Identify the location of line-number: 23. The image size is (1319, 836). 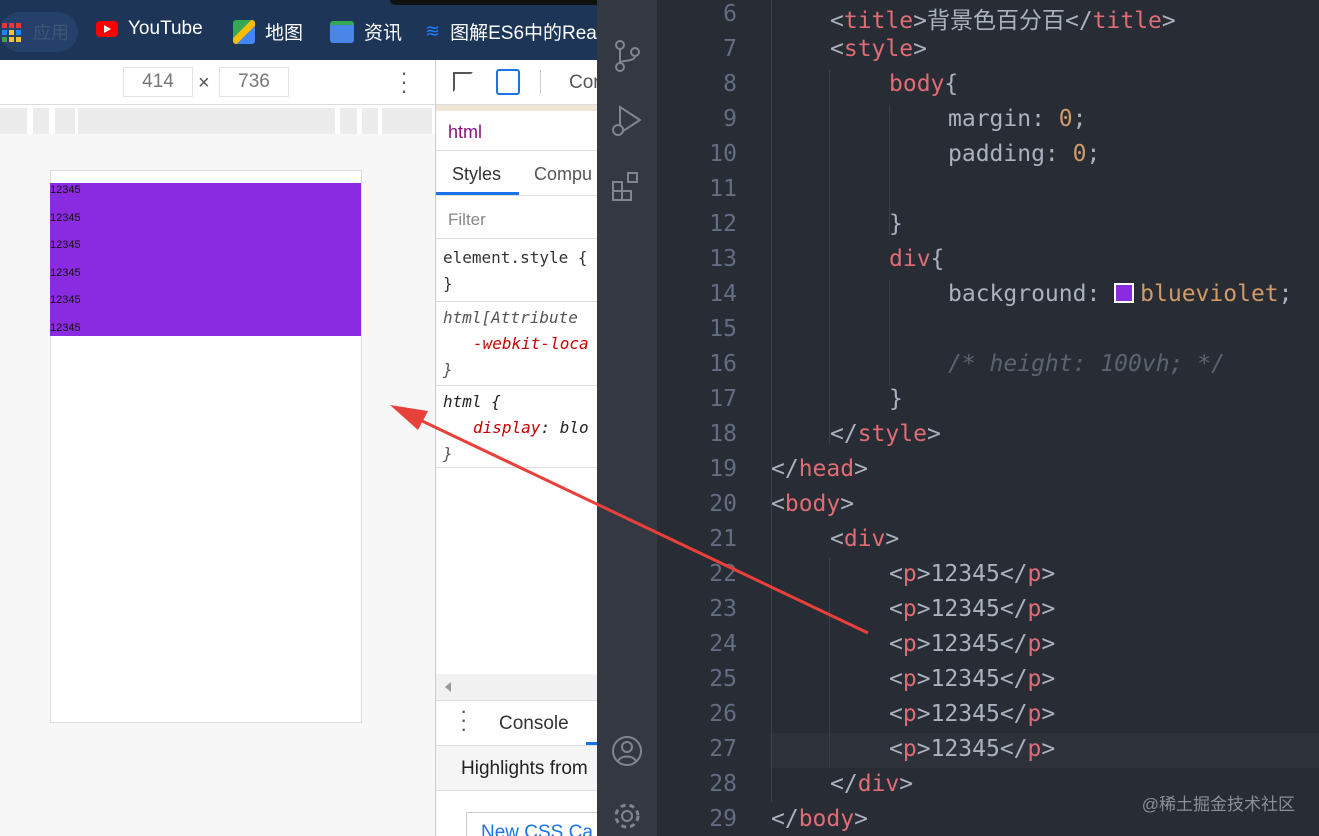
(723, 609).